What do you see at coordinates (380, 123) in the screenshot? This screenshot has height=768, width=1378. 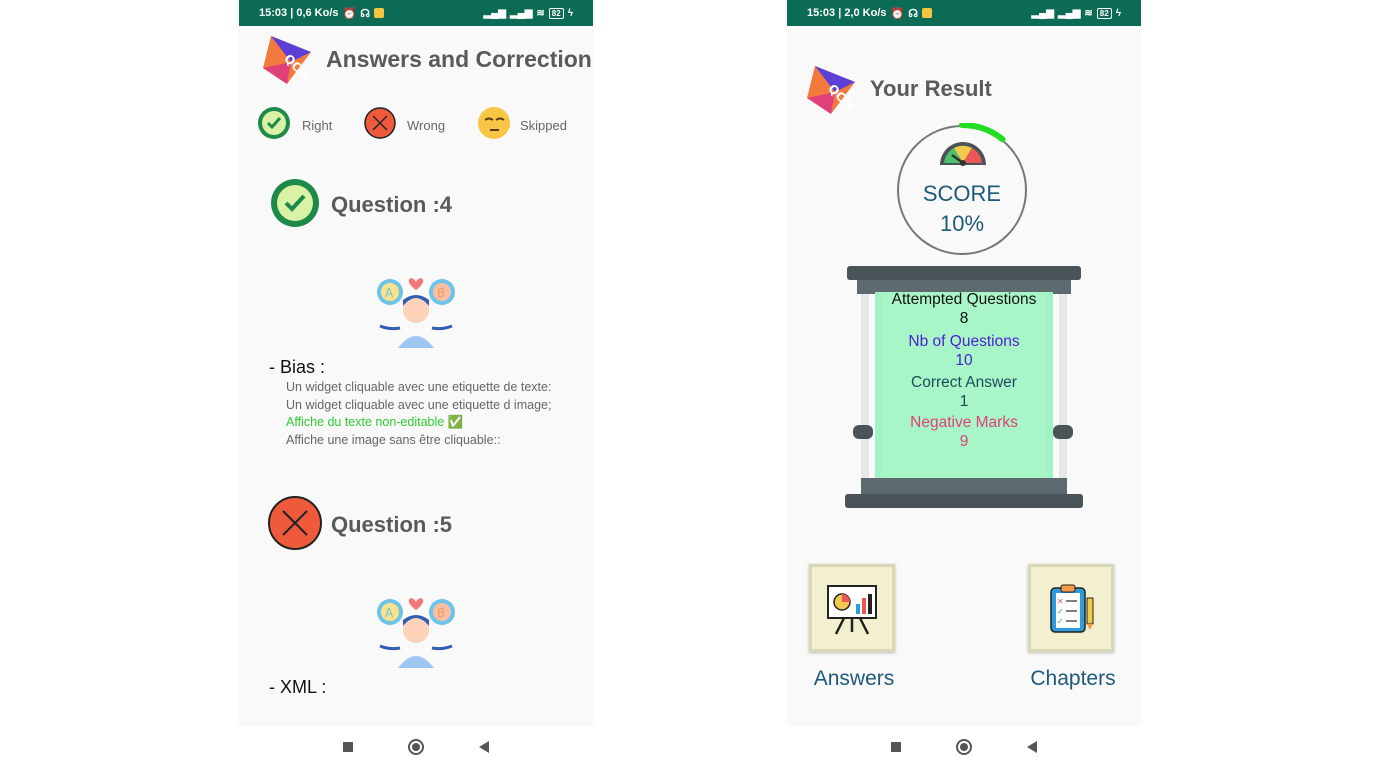 I see `cross-circle-icon` at bounding box center [380, 123].